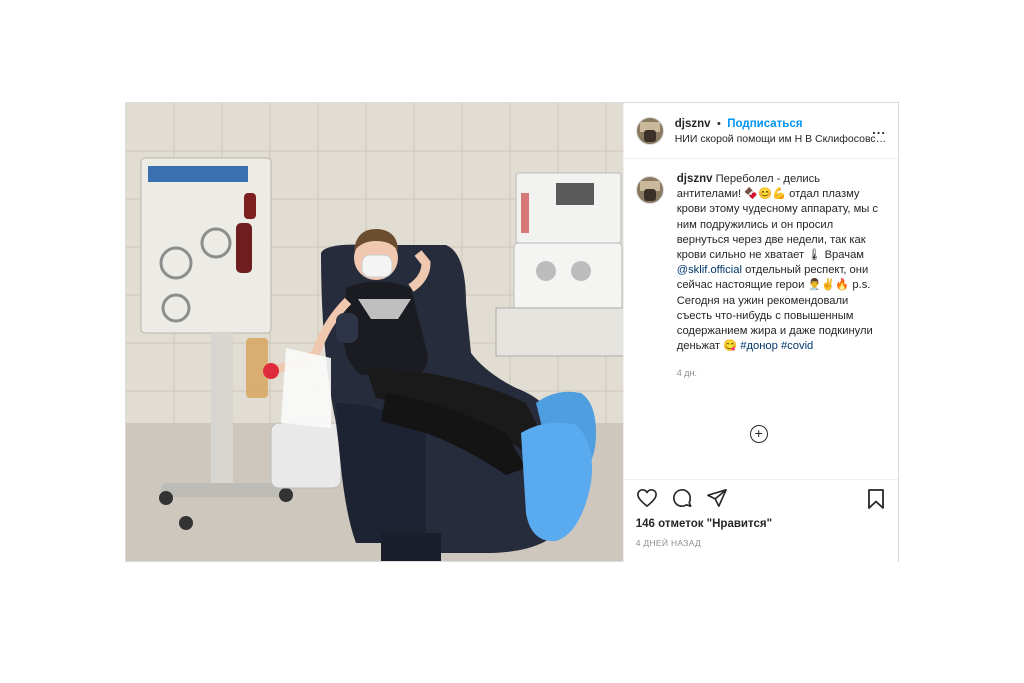 The width and height of the screenshot is (1024, 683). I want to click on hashtag-link-donor: #донор, so click(759, 346).